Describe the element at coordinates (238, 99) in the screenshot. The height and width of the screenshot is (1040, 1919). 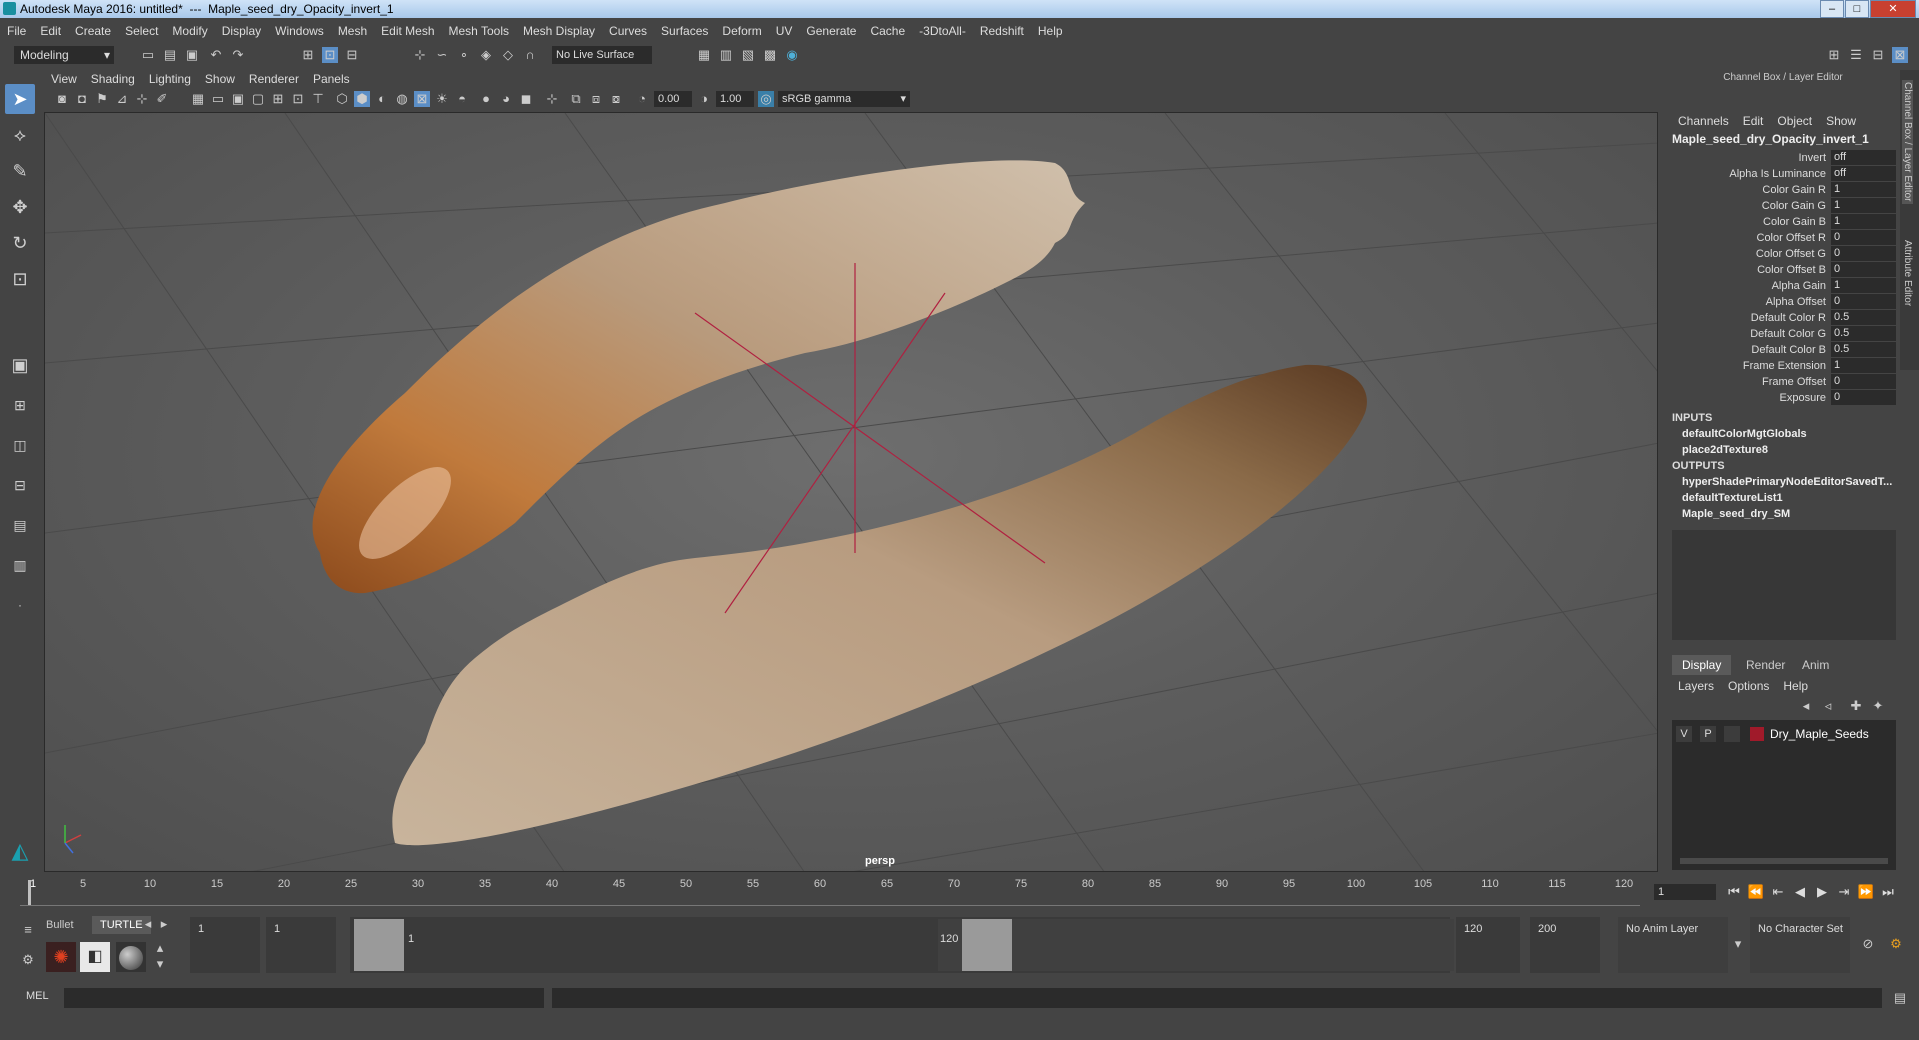
I see `resolution-gate-icon: ▣` at that location.